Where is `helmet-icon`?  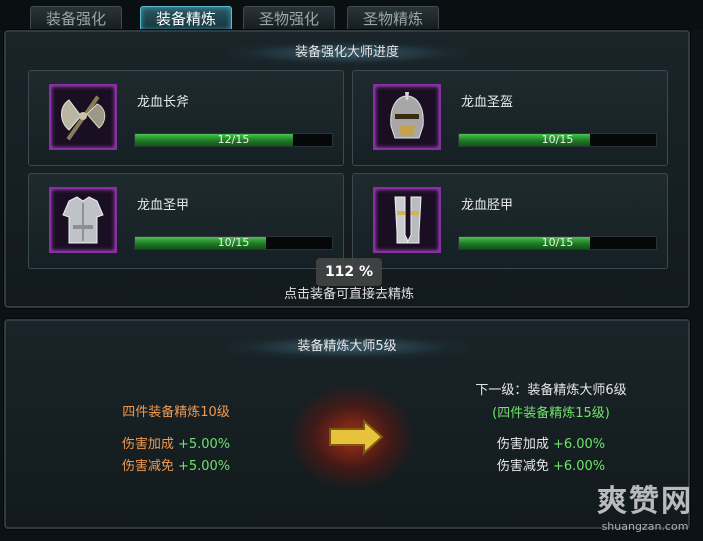 helmet-icon is located at coordinates (407, 117).